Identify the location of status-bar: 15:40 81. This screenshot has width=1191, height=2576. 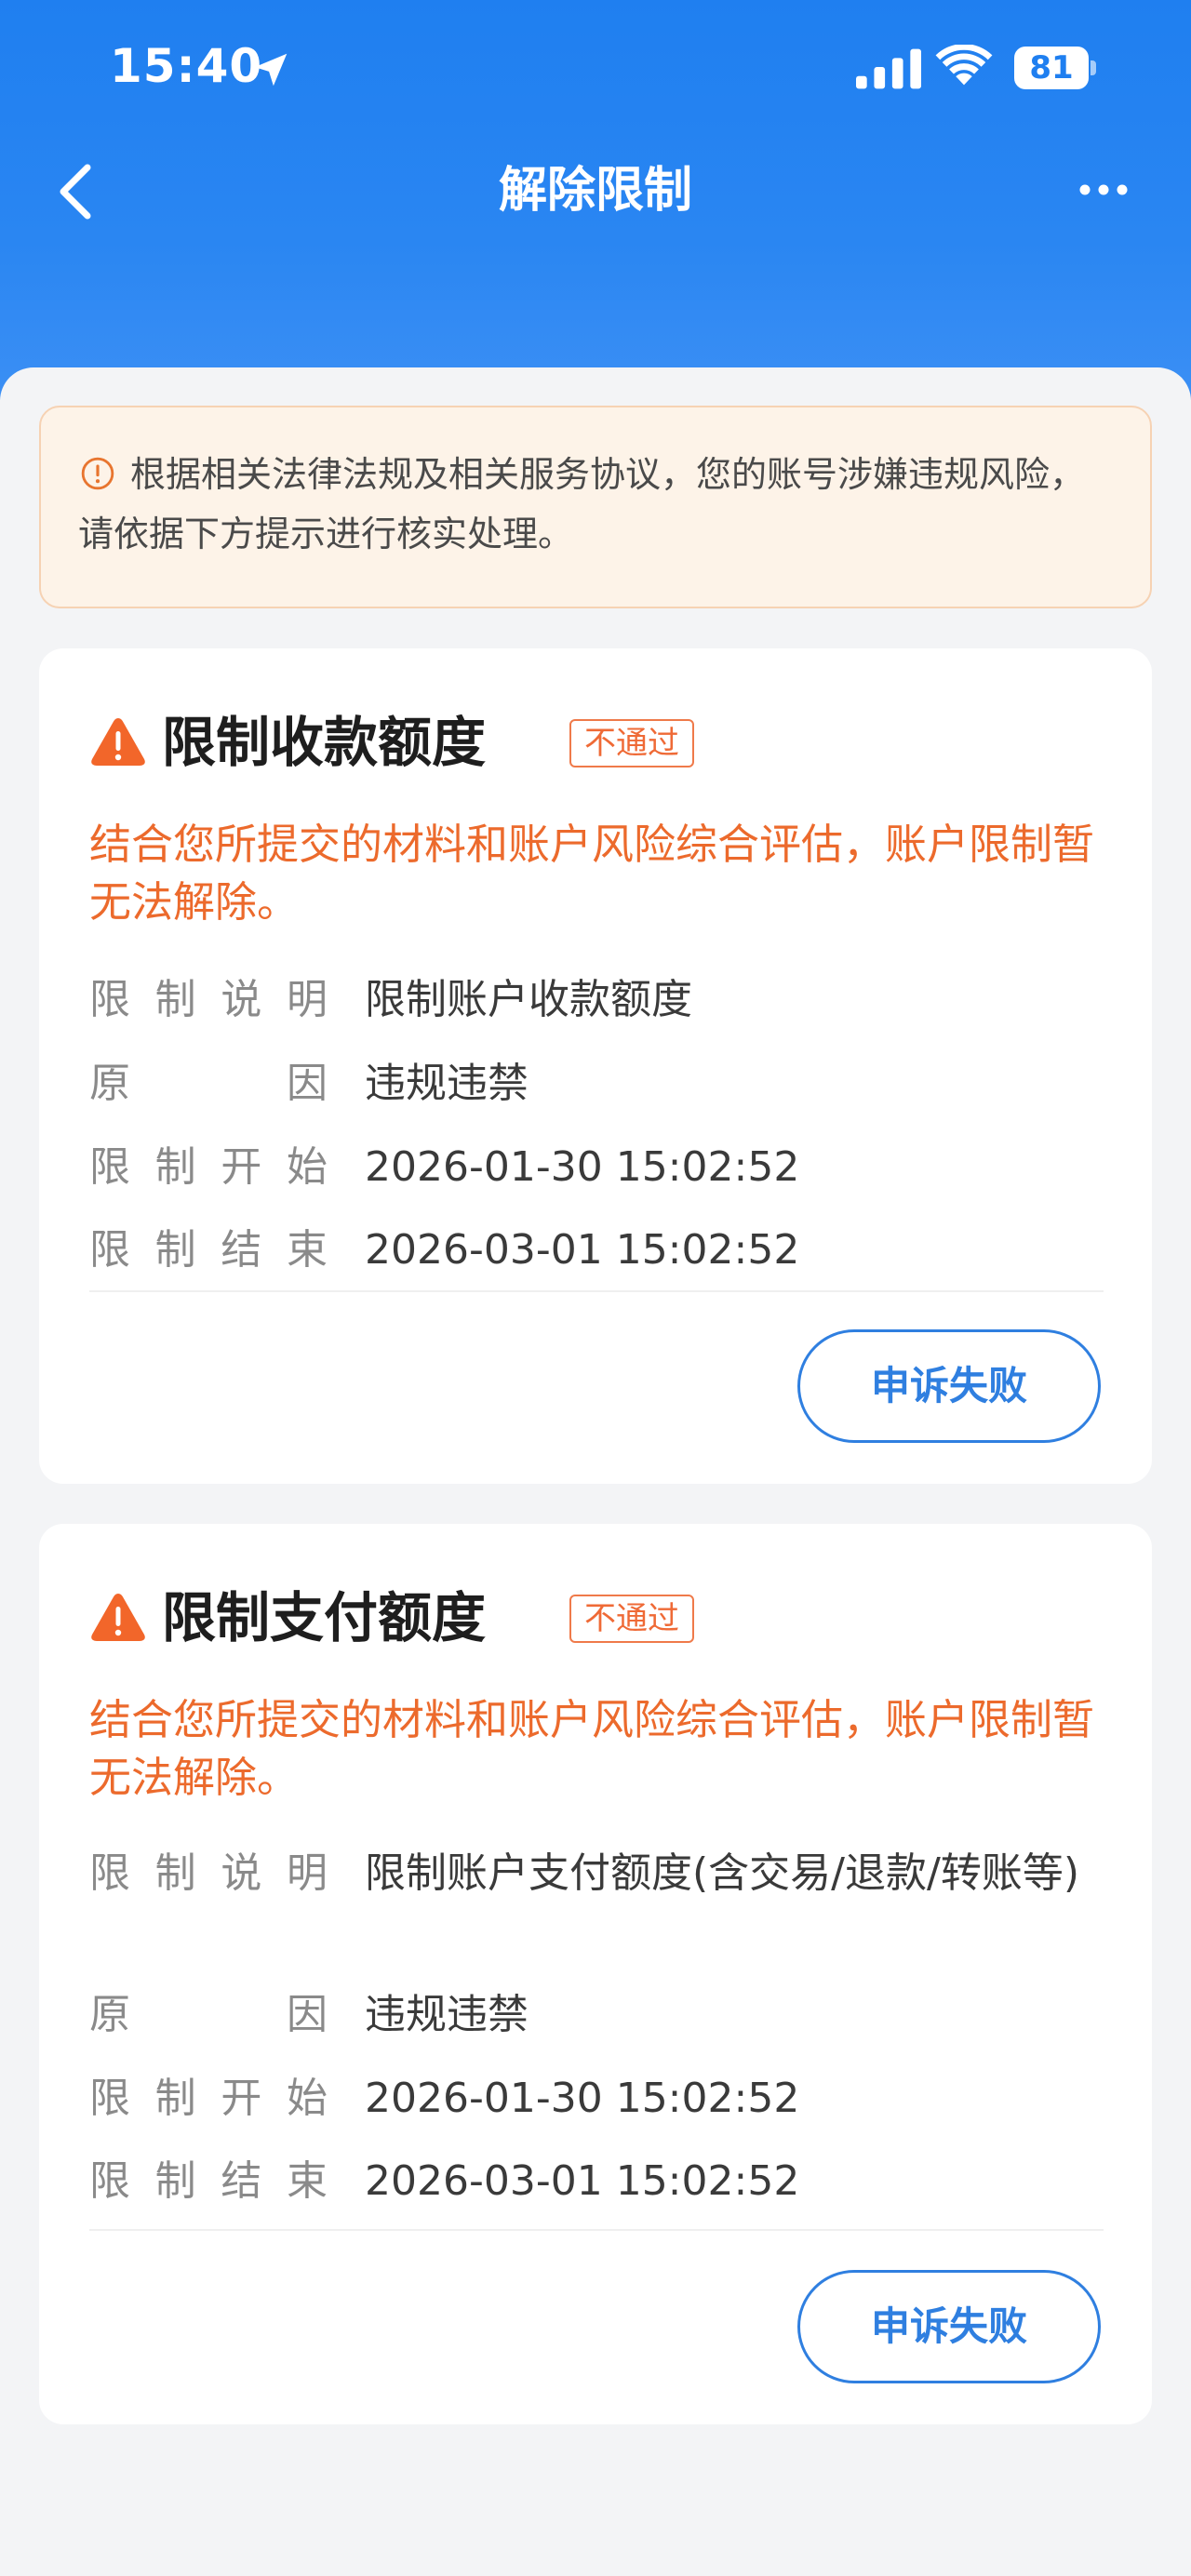
(595, 70).